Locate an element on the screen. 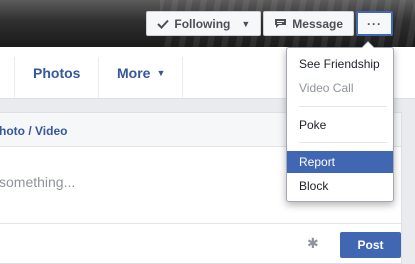 This screenshot has width=415, height=264. message-icon is located at coordinates (280, 23).